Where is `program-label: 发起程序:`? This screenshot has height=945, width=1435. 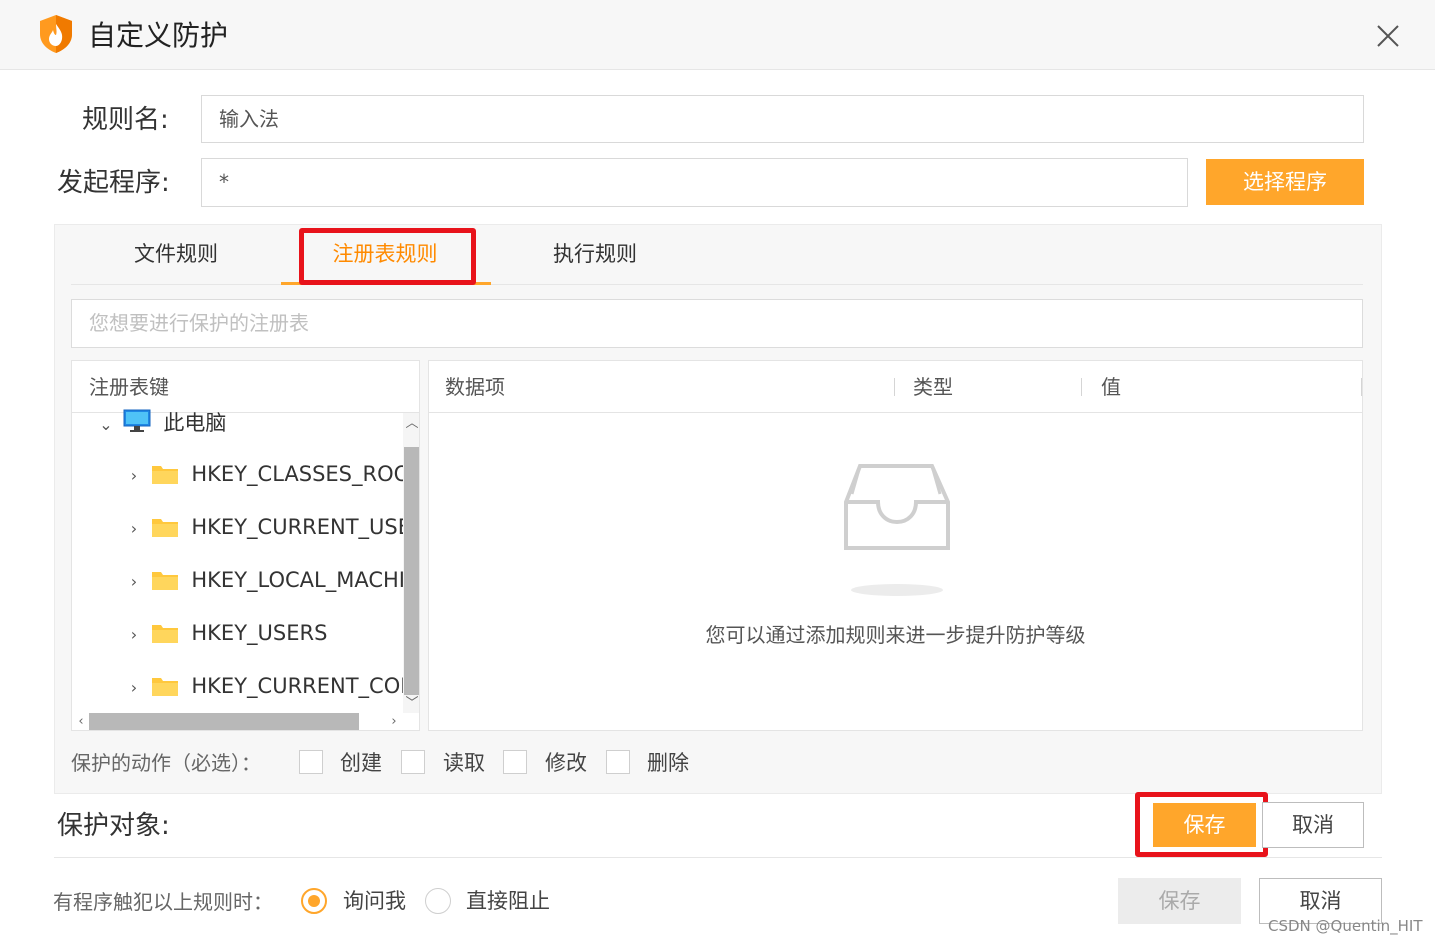 program-label: 发起程序: is located at coordinates (113, 183).